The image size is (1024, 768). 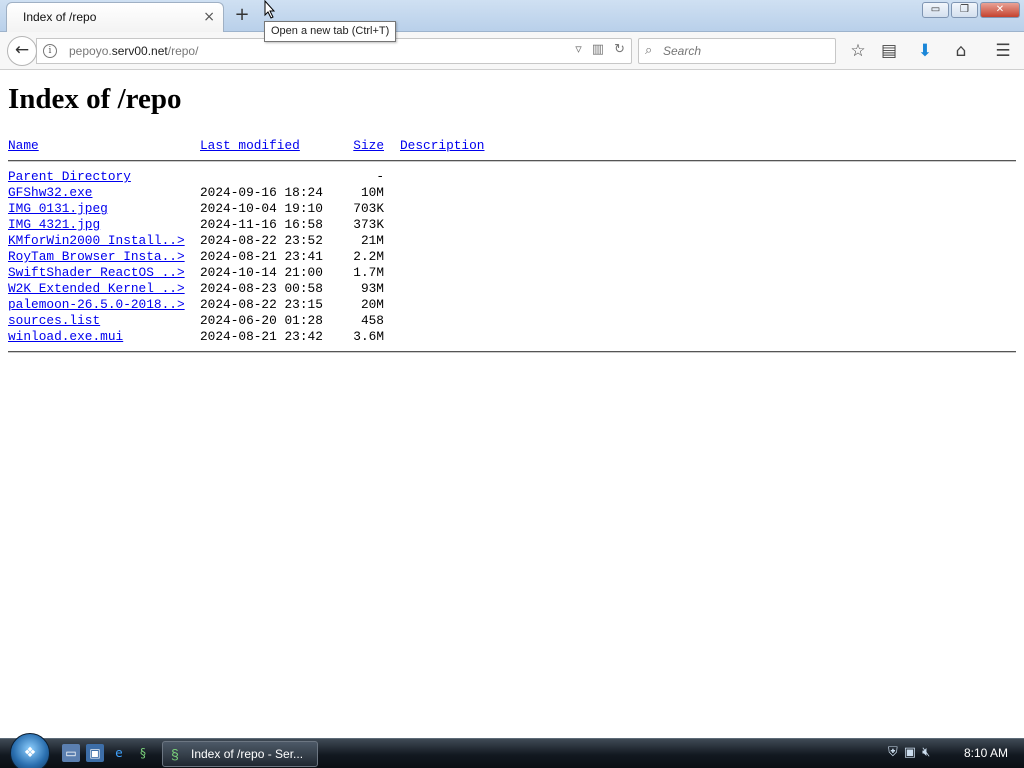 What do you see at coordinates (250, 145) in the screenshot?
I see `sort-by-modified-link: Last modified` at bounding box center [250, 145].